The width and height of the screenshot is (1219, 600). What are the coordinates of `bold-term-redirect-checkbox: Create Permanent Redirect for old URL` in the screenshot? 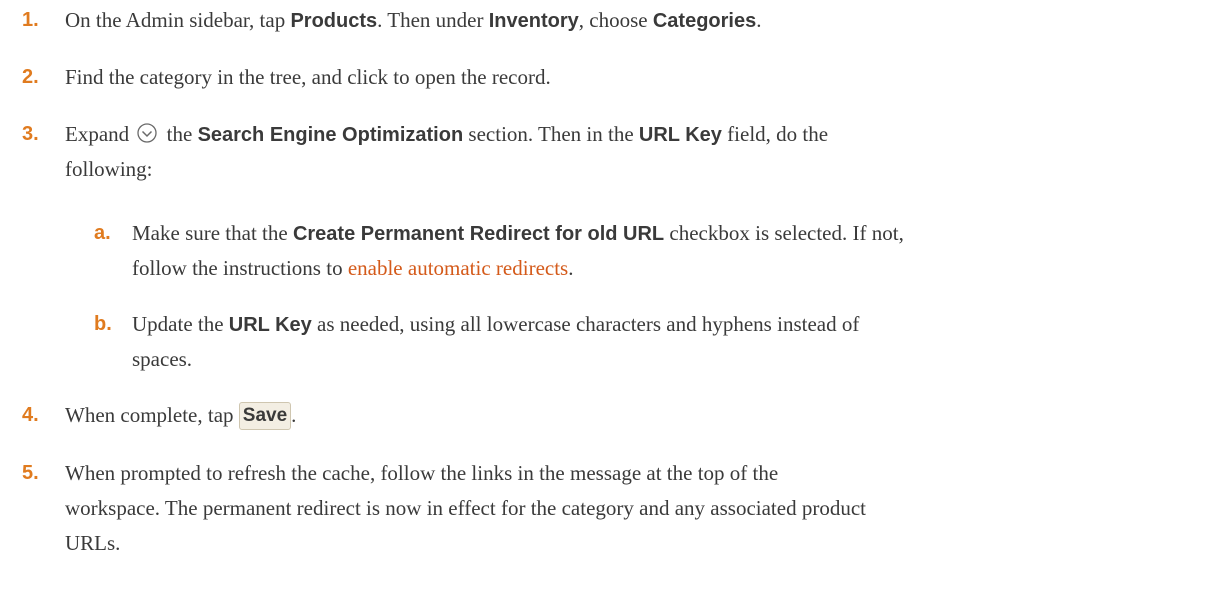 It's located at (478, 234).